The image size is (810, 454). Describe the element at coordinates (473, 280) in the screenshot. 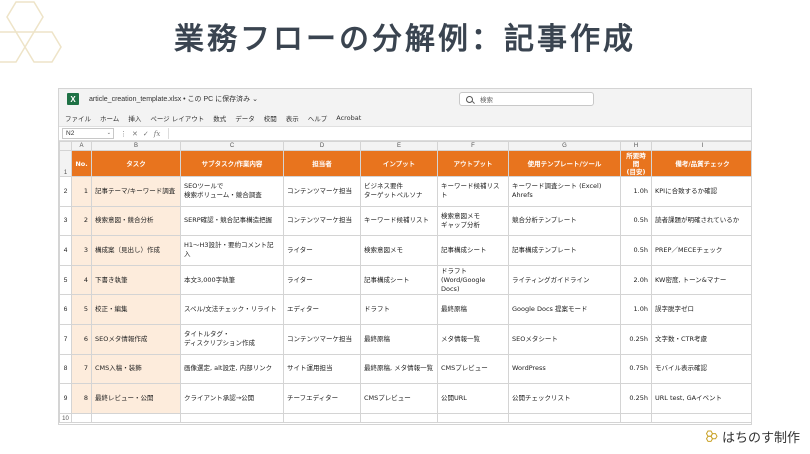

I see `cell-output: ドラフト (Word/Google Docs)` at that location.